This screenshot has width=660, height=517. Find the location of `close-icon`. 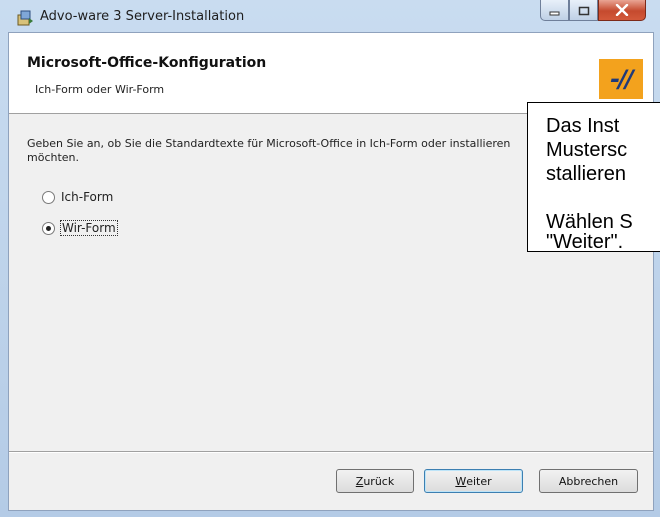

close-icon is located at coordinates (622, 10).